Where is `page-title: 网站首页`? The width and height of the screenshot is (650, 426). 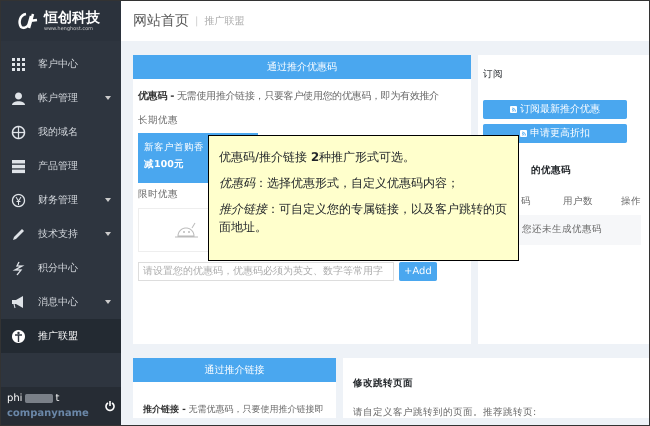
page-title: 网站首页 is located at coordinates (161, 21).